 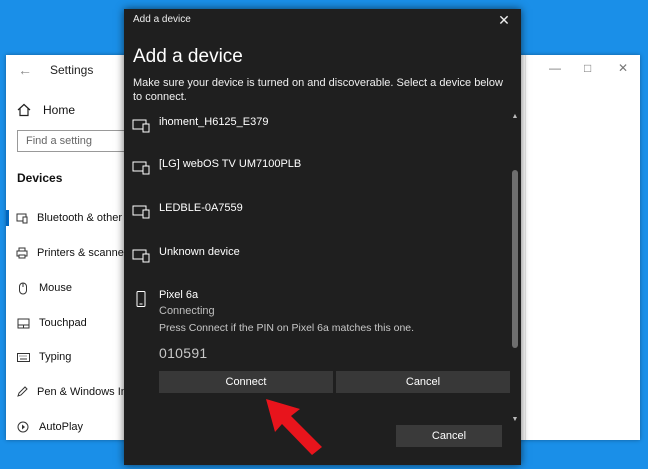 I want to click on nav-item-label: Bluetooth & other devices, so click(x=81, y=218).